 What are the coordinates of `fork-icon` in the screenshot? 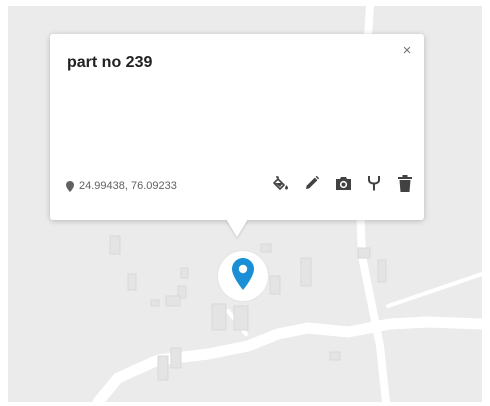 It's located at (374, 183).